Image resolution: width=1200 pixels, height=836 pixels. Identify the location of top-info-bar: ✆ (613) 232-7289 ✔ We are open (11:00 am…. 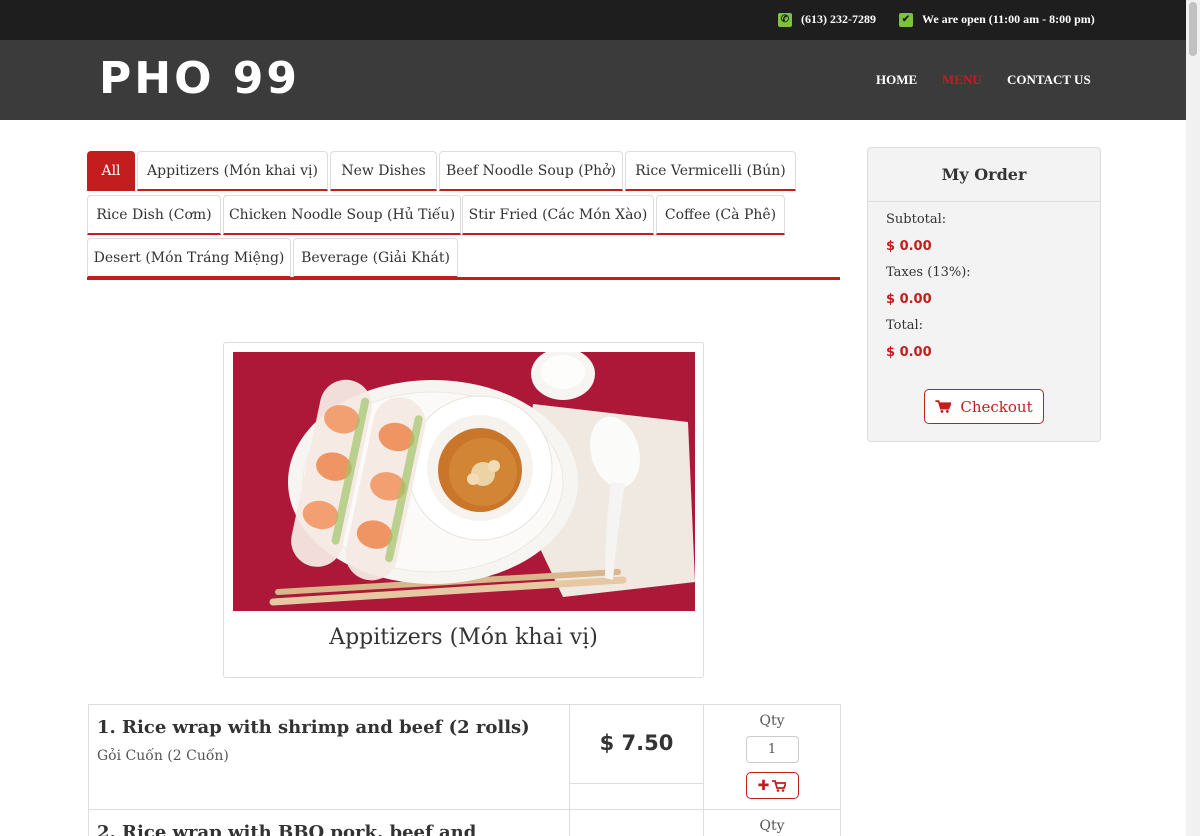
(600, 20).